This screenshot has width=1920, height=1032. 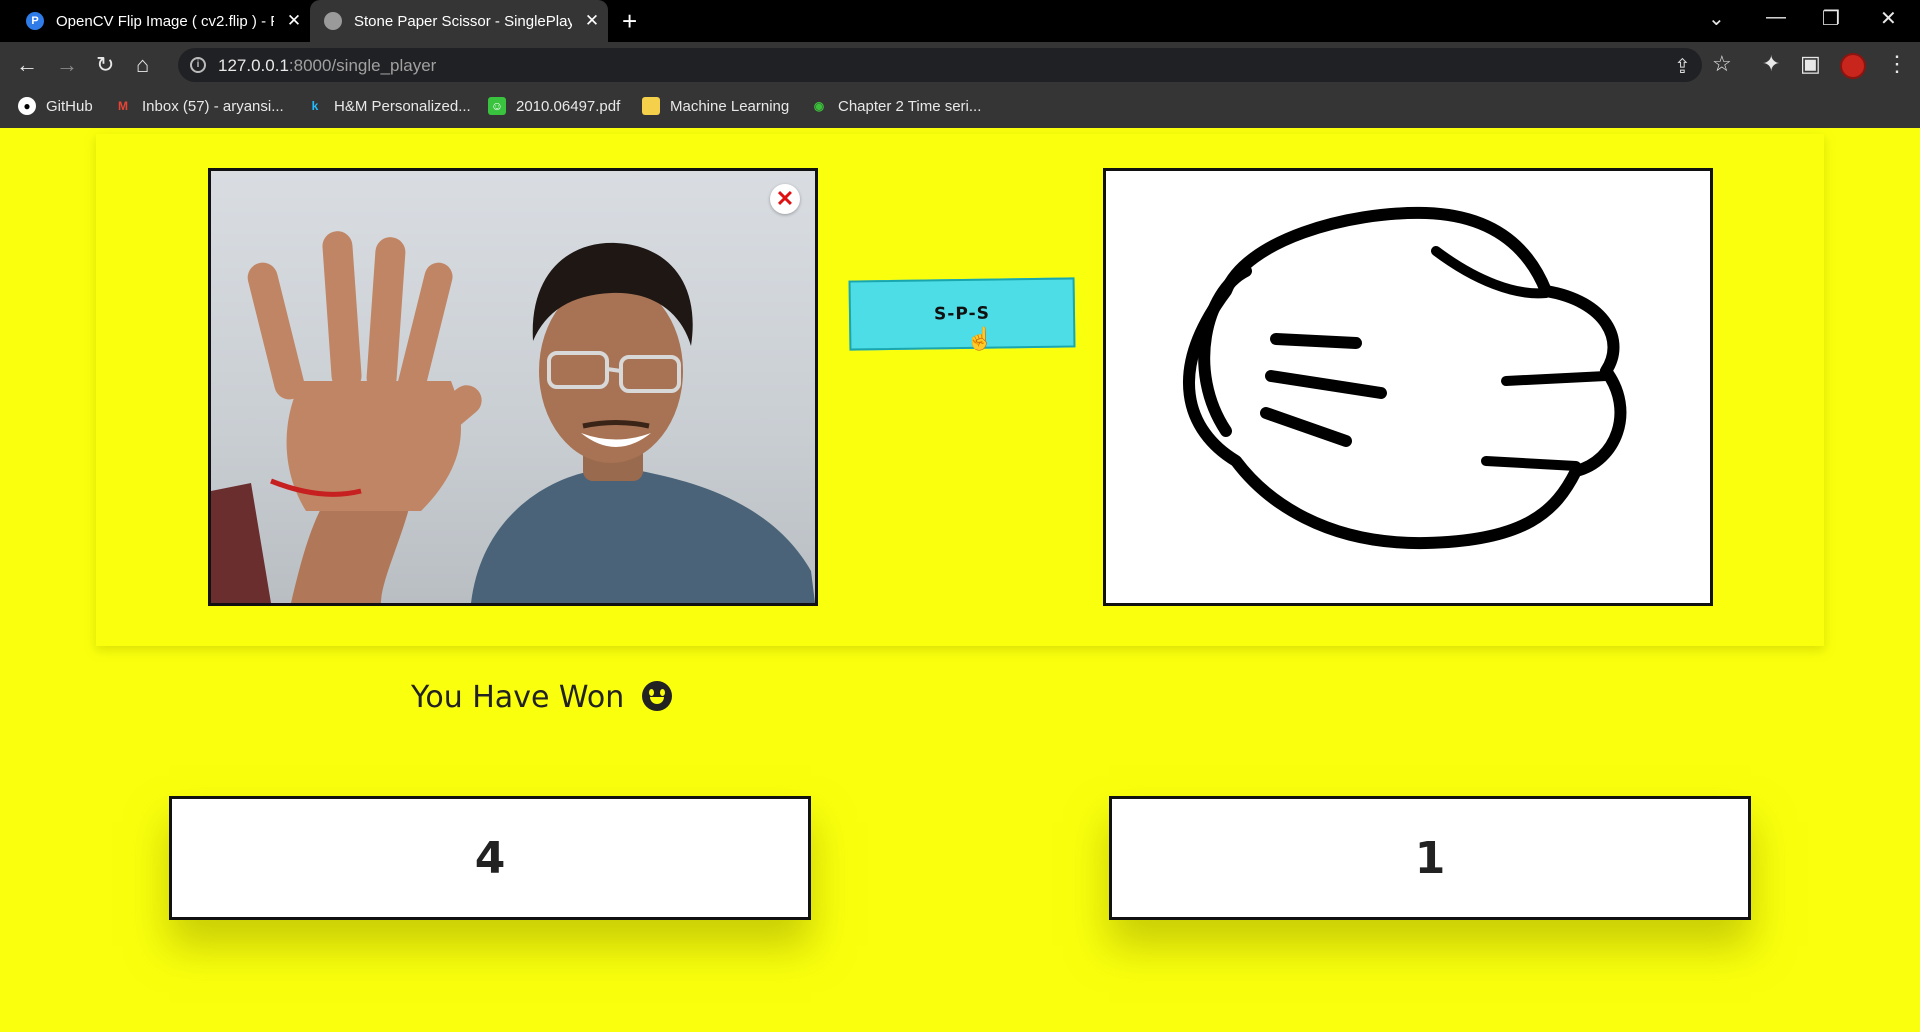 I want to click on bookmark-label: GitHub, so click(x=69, y=106).